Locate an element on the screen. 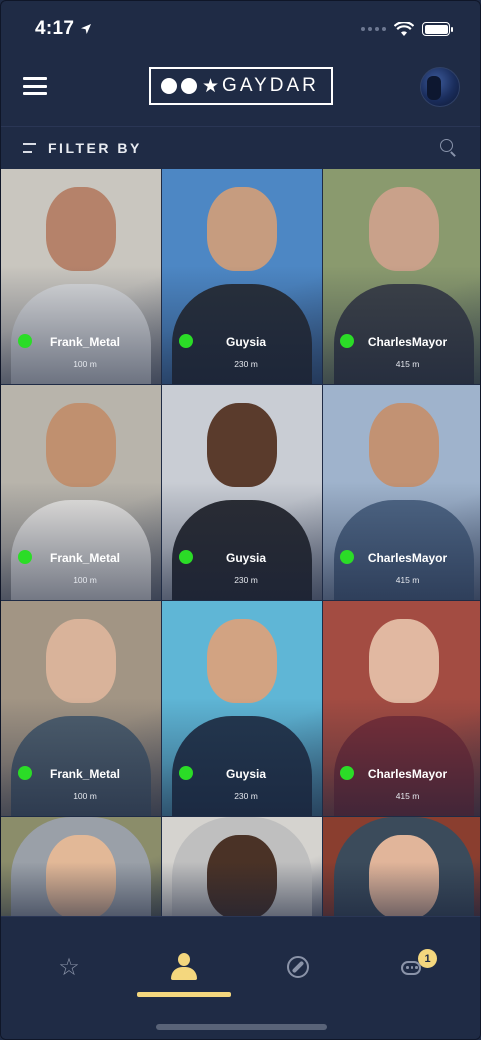 The height and width of the screenshot is (1040, 481). status-indicators is located at coordinates (407, 29).